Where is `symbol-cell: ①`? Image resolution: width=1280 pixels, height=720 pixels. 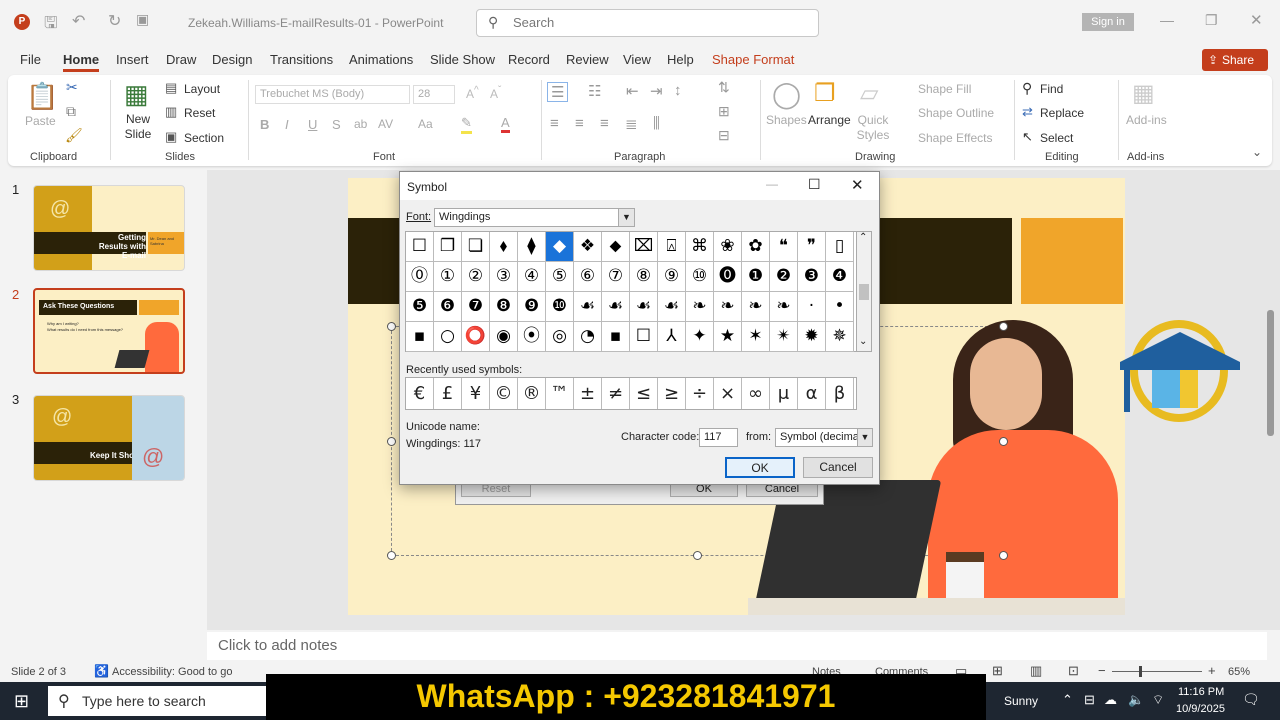
symbol-cell: ① is located at coordinates (448, 277).